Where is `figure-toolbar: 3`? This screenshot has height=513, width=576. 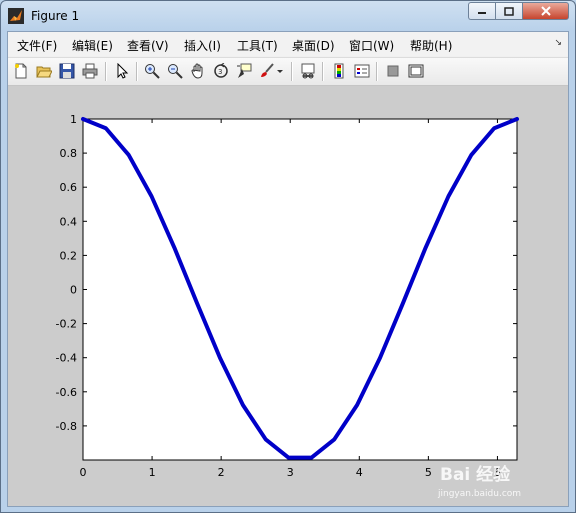
figure-toolbar: 3 is located at coordinates (288, 71).